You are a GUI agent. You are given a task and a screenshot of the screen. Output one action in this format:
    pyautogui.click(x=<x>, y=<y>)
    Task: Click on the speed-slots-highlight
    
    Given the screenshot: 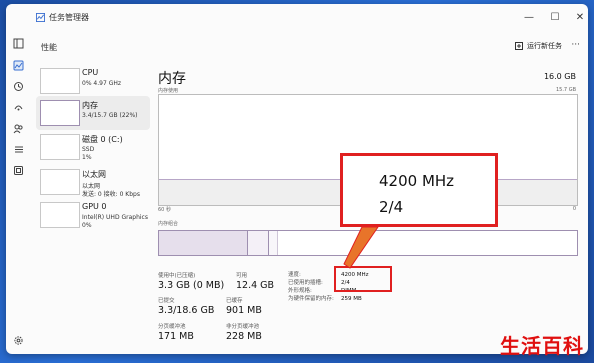 What is the action you would take?
    pyautogui.click(x=363, y=279)
    